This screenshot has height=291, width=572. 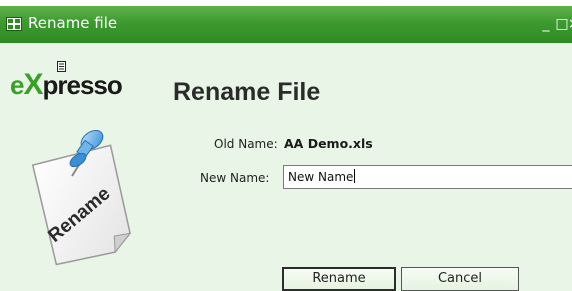 What do you see at coordinates (73, 23) in the screenshot?
I see `window-title: Rename file` at bounding box center [73, 23].